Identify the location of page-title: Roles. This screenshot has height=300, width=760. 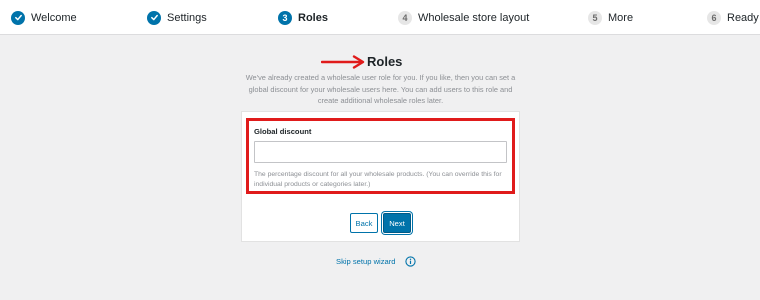
(385, 61).